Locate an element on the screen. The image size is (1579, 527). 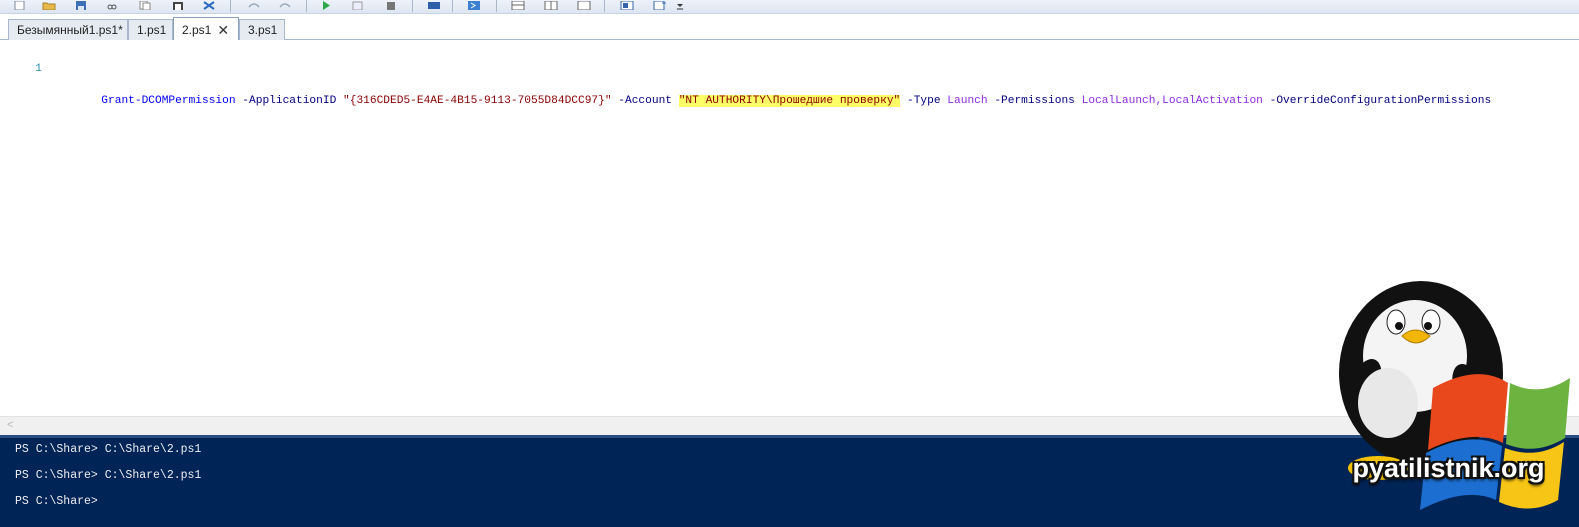
parameter-token: -ApplicationID is located at coordinates (289, 101).